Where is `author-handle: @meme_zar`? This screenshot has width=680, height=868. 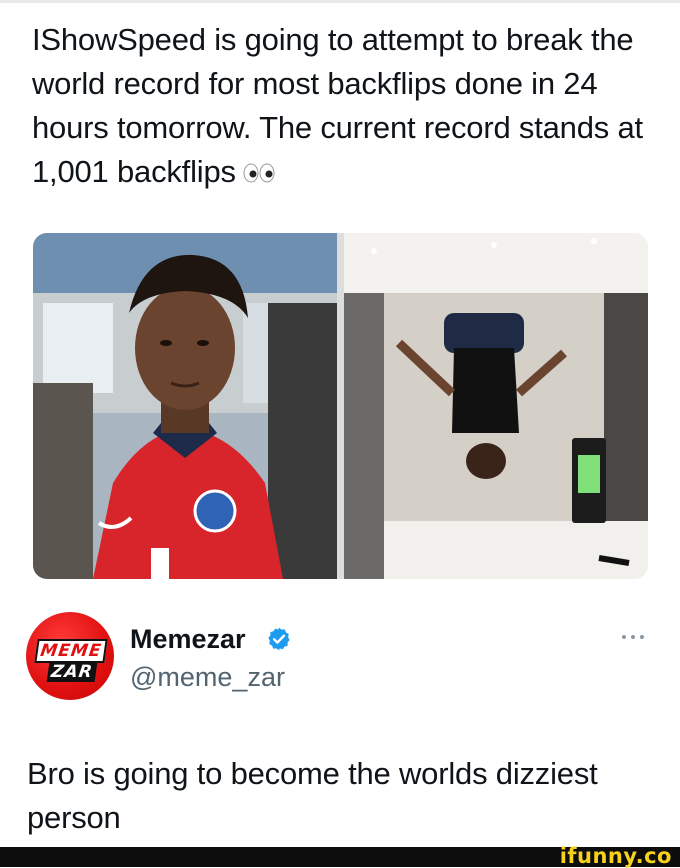 author-handle: @meme_zar is located at coordinates (207, 677).